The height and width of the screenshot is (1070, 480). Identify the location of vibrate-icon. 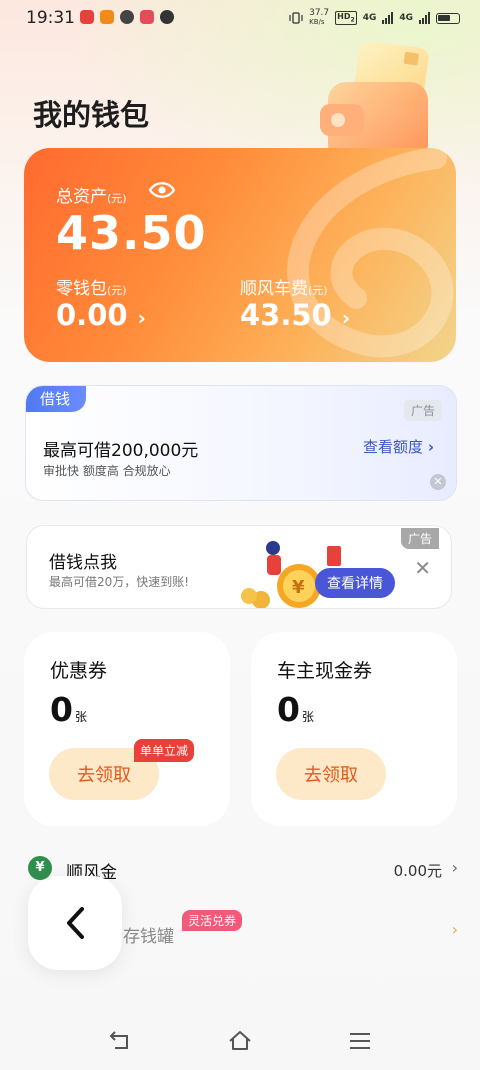
(296, 18).